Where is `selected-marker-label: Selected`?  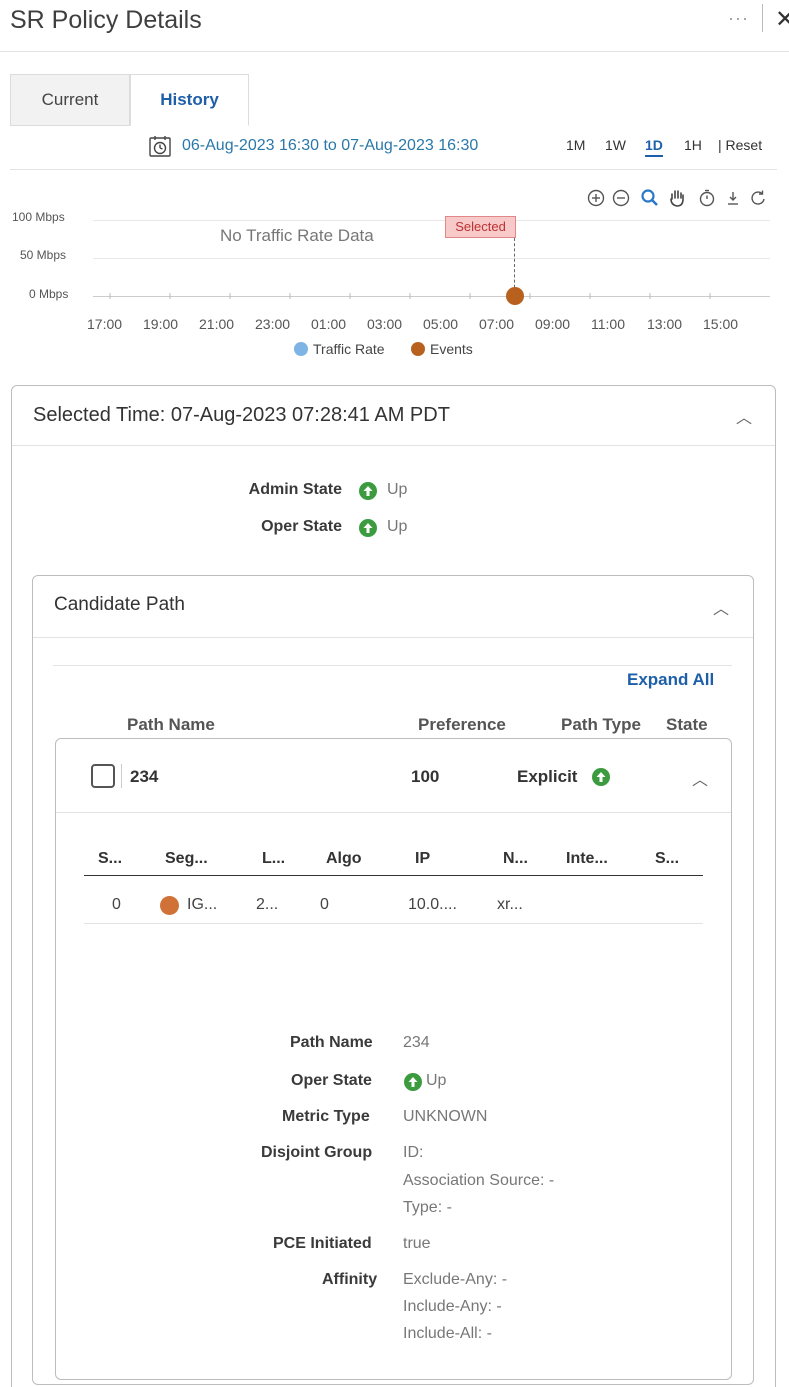
selected-marker-label: Selected is located at coordinates (480, 227).